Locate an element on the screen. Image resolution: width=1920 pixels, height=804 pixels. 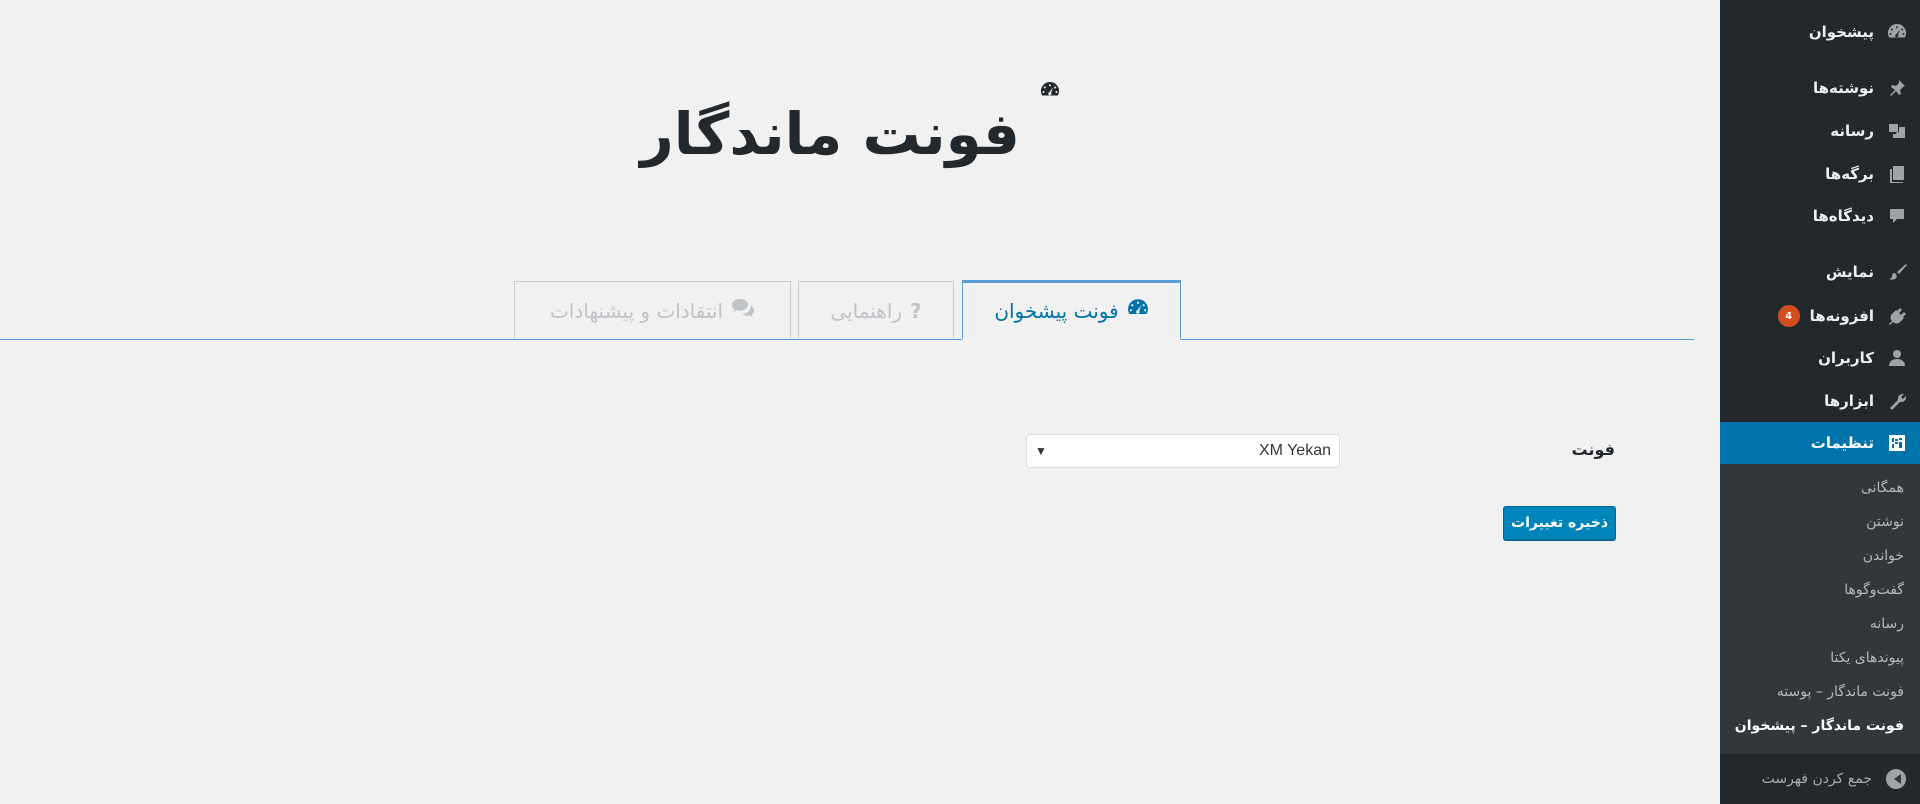
submenu-item-font-theme: فونت ماندگار – پوسته is located at coordinates (1819, 692).